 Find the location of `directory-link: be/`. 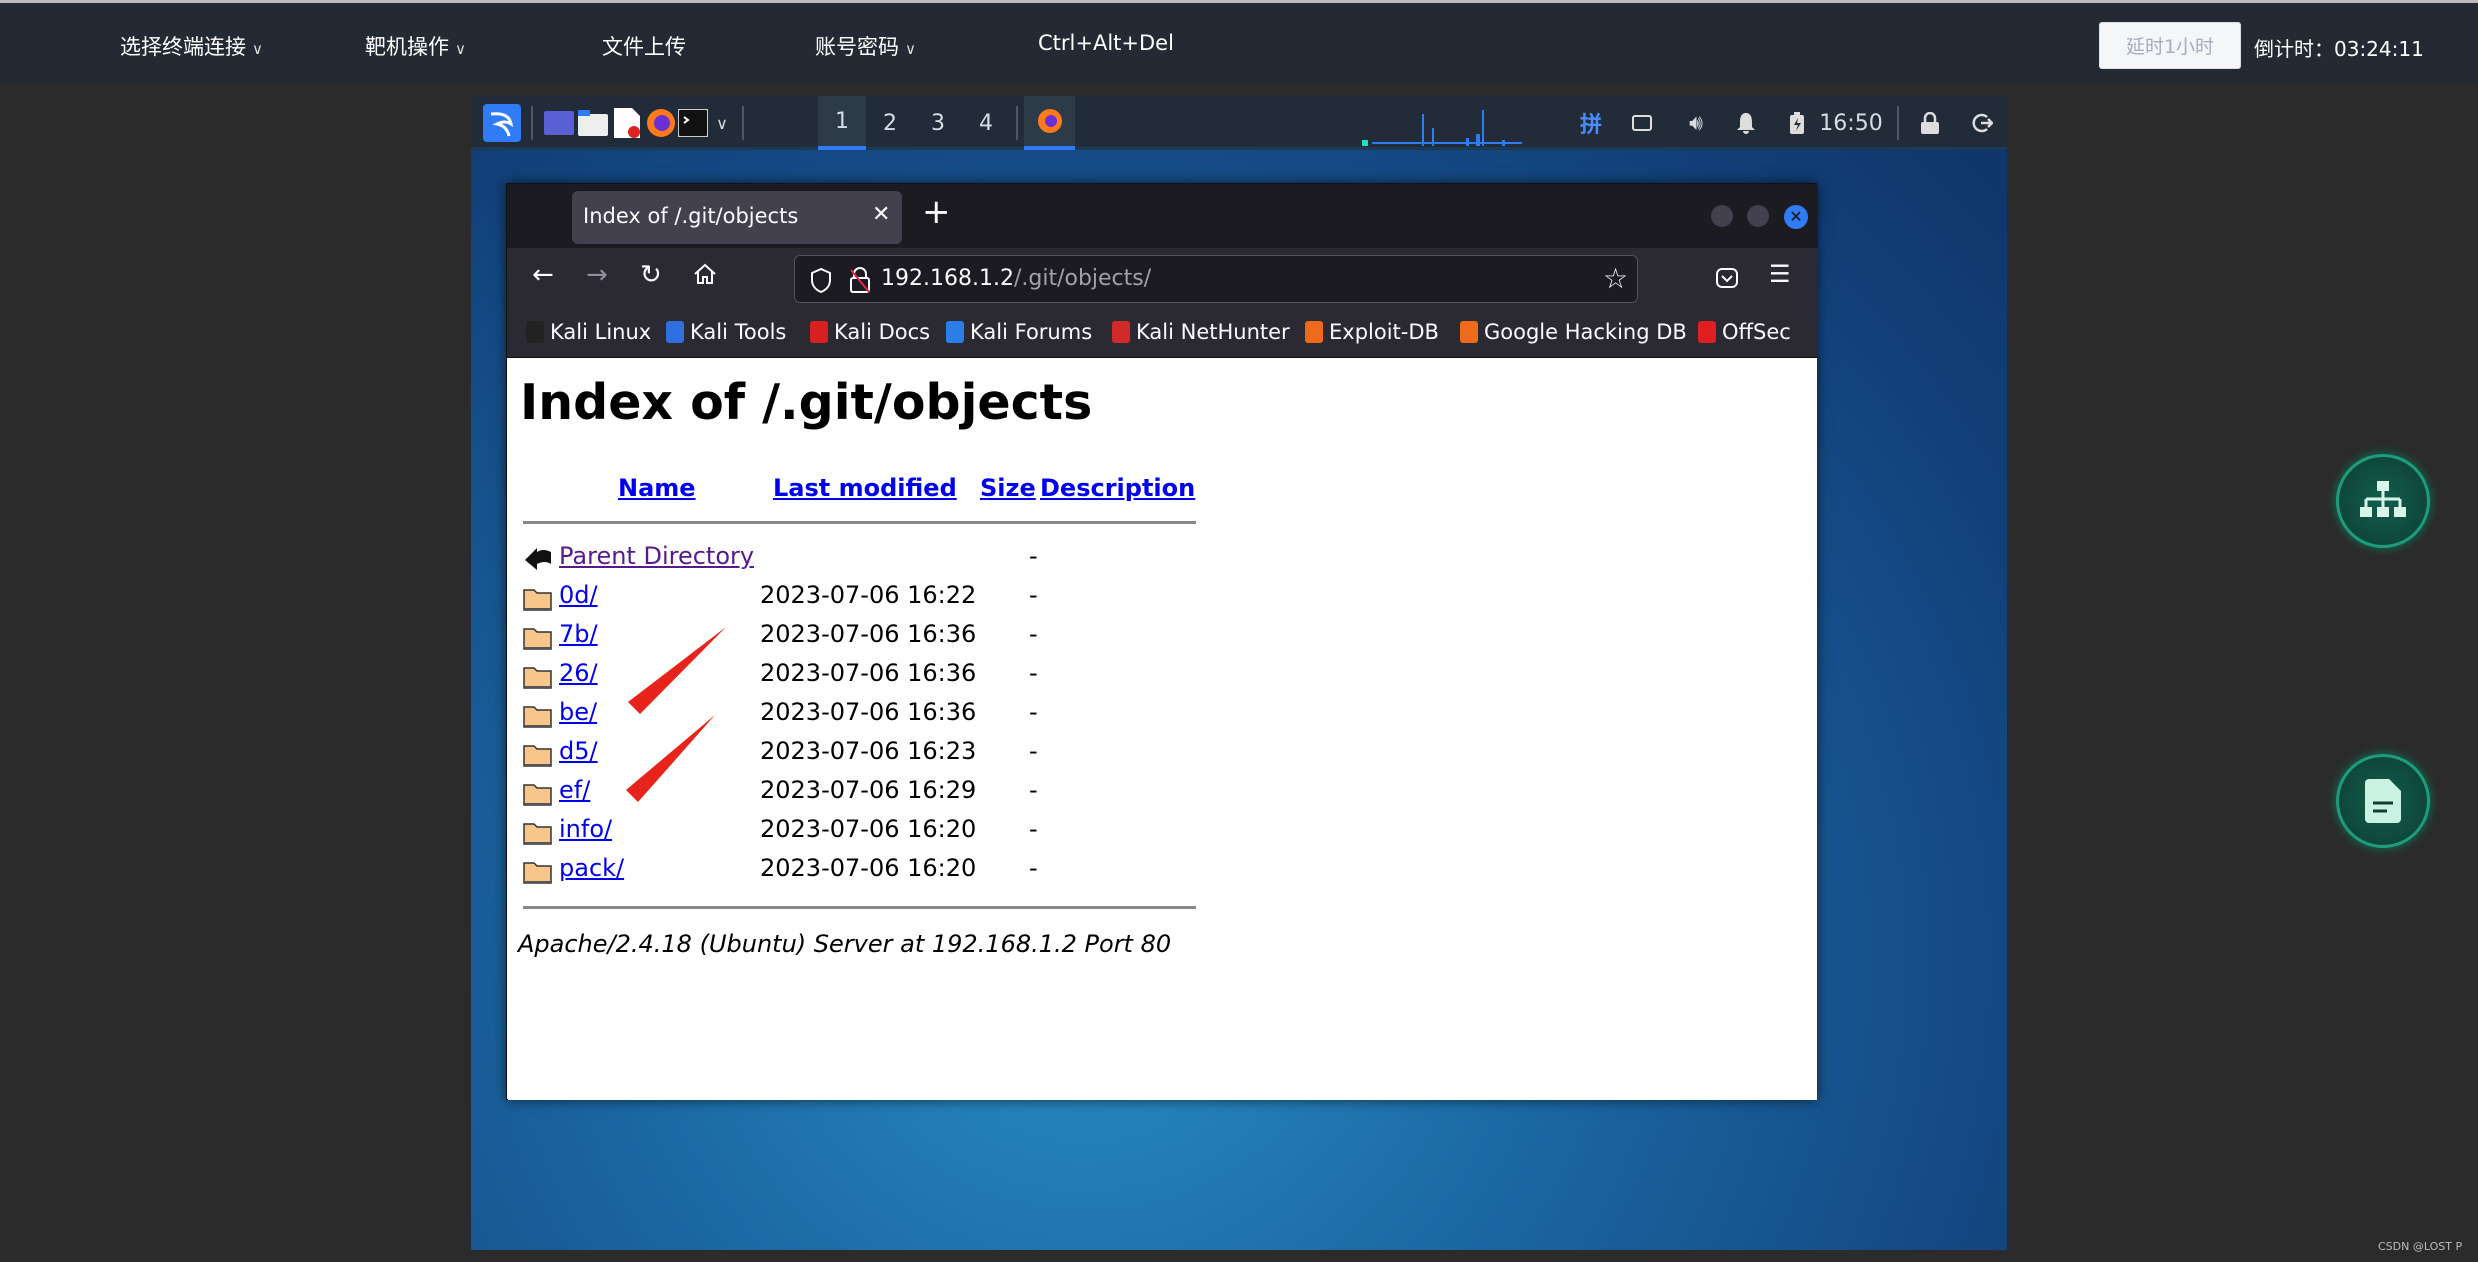

directory-link: be/ is located at coordinates (578, 712).